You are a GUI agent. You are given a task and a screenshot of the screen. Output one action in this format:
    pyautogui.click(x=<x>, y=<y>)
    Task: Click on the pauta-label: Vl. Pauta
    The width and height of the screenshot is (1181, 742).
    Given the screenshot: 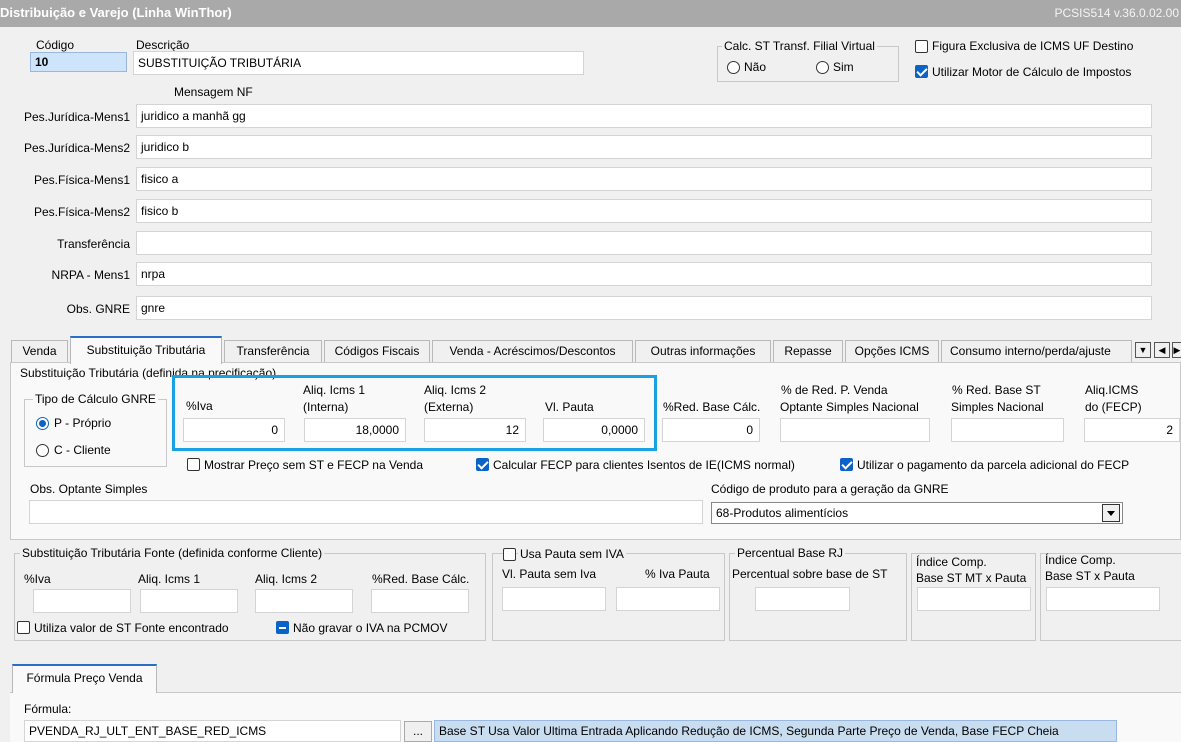 What is the action you would take?
    pyautogui.click(x=569, y=407)
    